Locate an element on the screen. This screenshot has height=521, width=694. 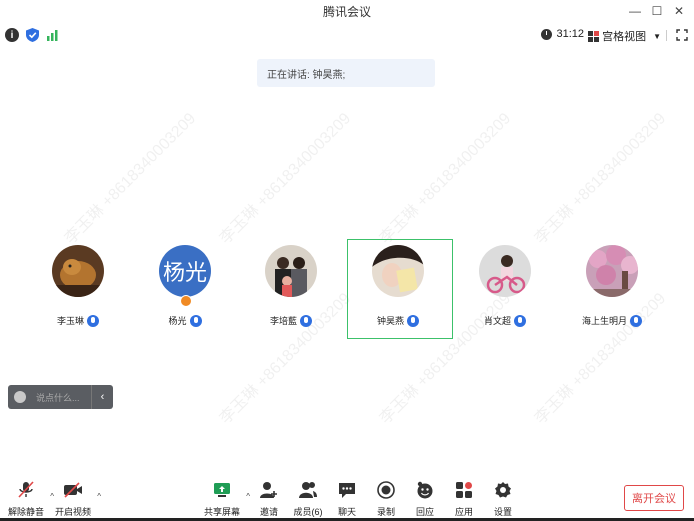
signal-icon is located at coordinates (52, 35).